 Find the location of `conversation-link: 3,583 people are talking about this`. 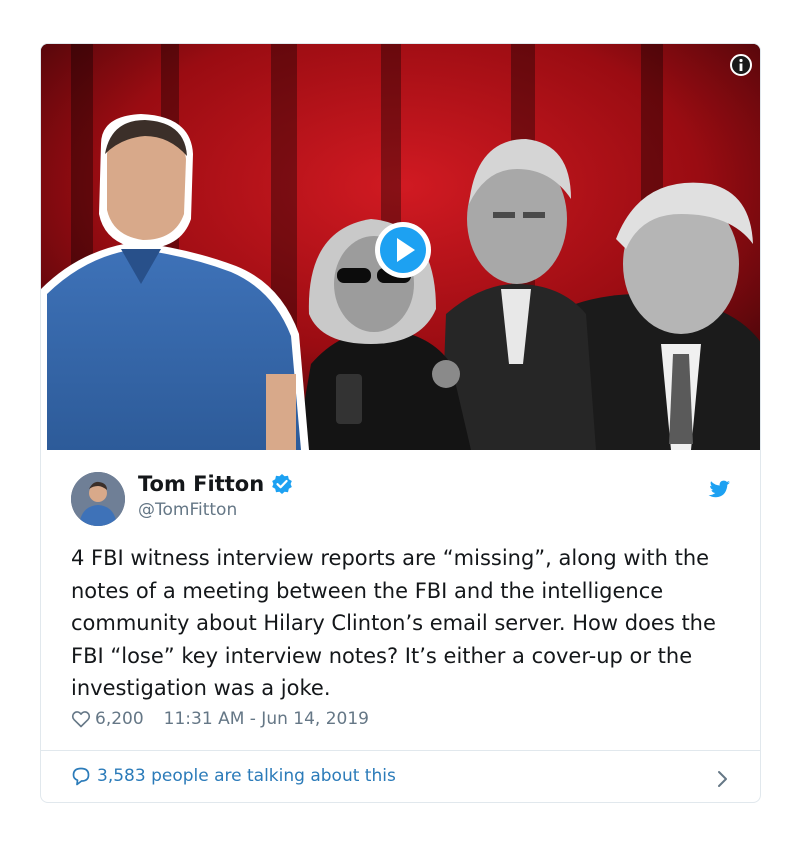

conversation-link: 3,583 people are talking about this is located at coordinates (401, 776).